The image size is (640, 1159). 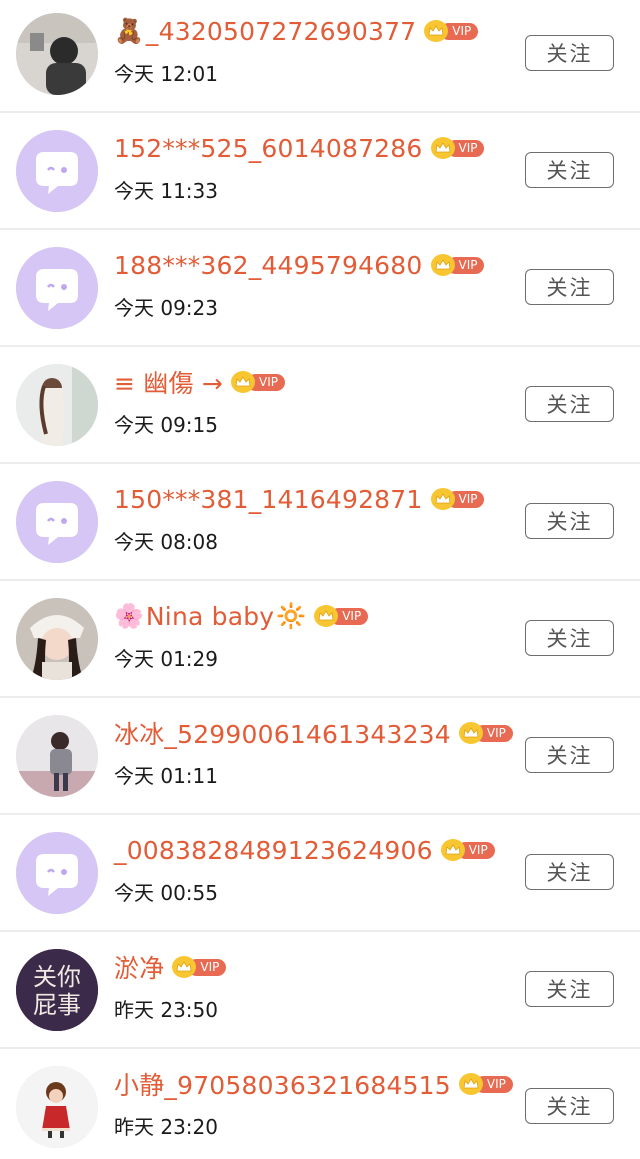 I want to click on follow-time: 今天 01:11, so click(x=166, y=776).